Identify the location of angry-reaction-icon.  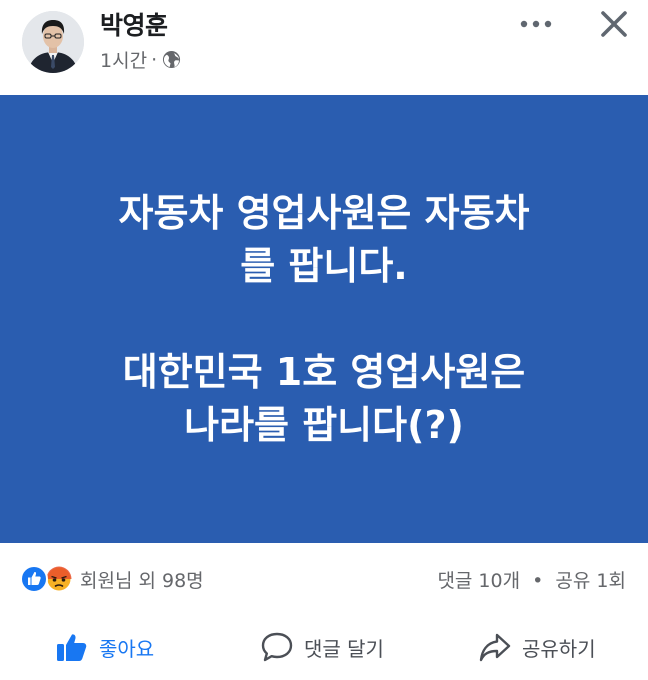
(59, 579).